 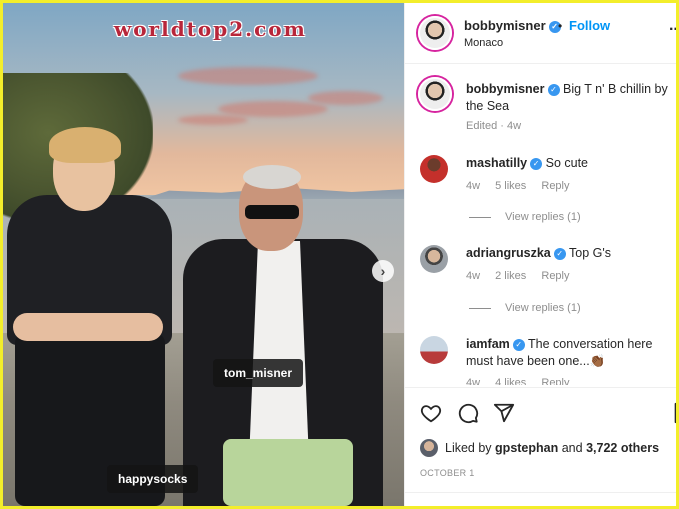 What do you see at coordinates (510, 381) in the screenshot?
I see `comment-likes: 4 likes` at bounding box center [510, 381].